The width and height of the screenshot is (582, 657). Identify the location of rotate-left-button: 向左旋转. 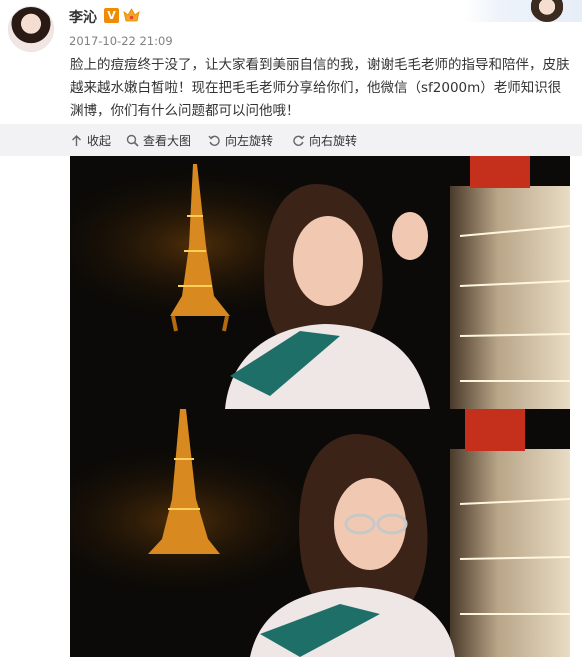
(240, 140).